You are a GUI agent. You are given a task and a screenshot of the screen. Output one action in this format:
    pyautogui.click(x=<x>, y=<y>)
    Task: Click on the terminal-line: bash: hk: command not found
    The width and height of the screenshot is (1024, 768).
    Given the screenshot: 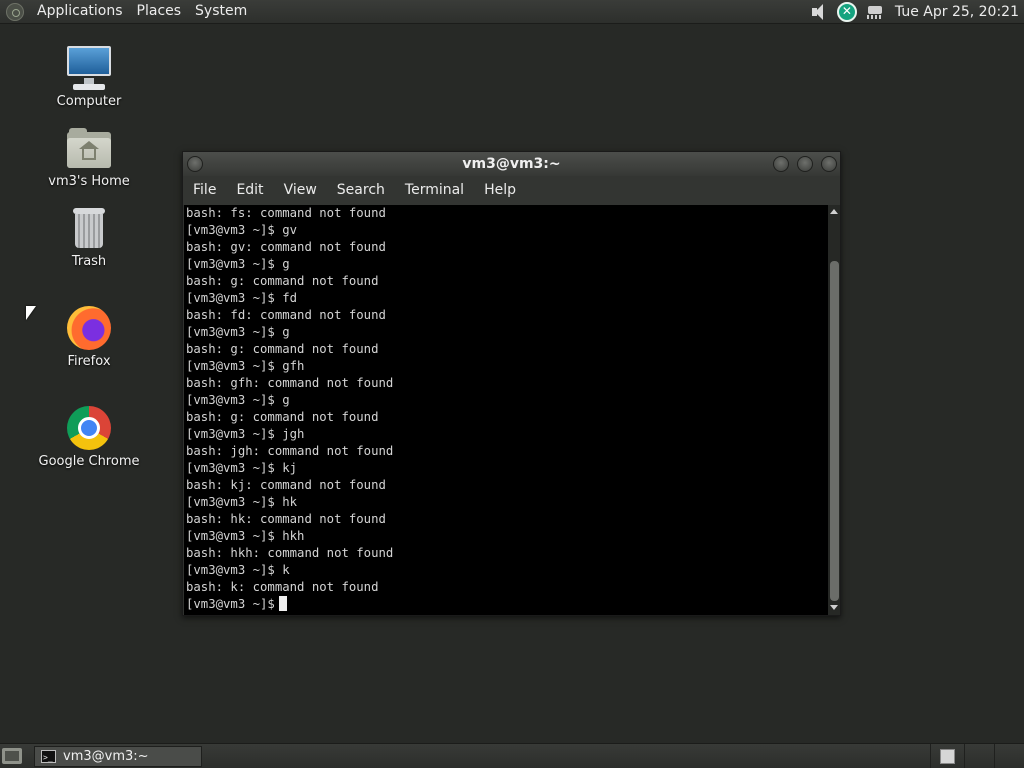 What is the action you would take?
    pyautogui.click(x=286, y=519)
    